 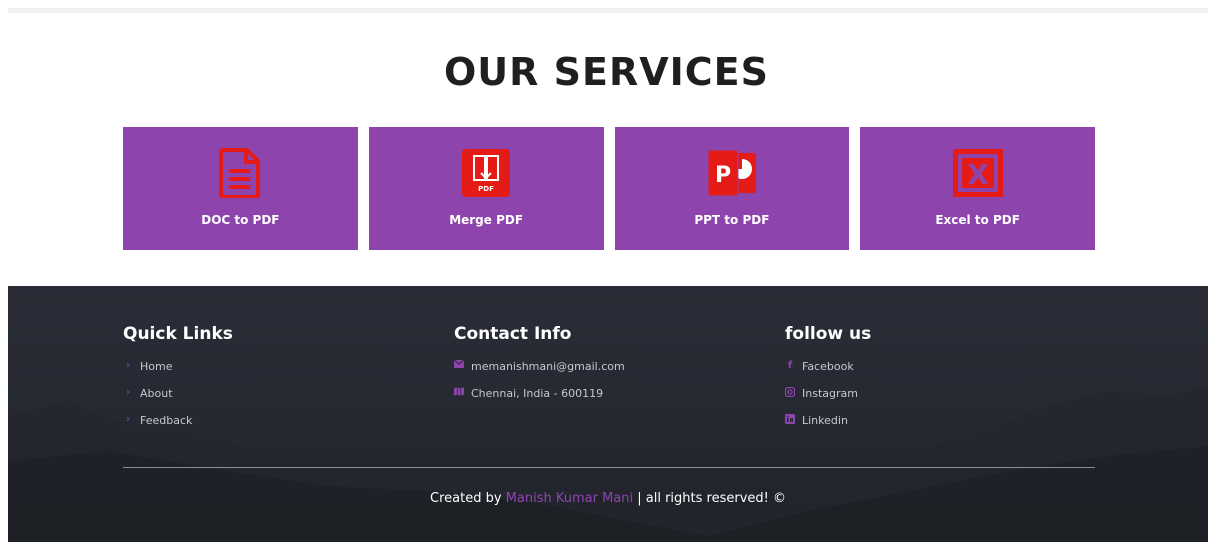 What do you see at coordinates (486, 220) in the screenshot?
I see `service-label: Merge PDF` at bounding box center [486, 220].